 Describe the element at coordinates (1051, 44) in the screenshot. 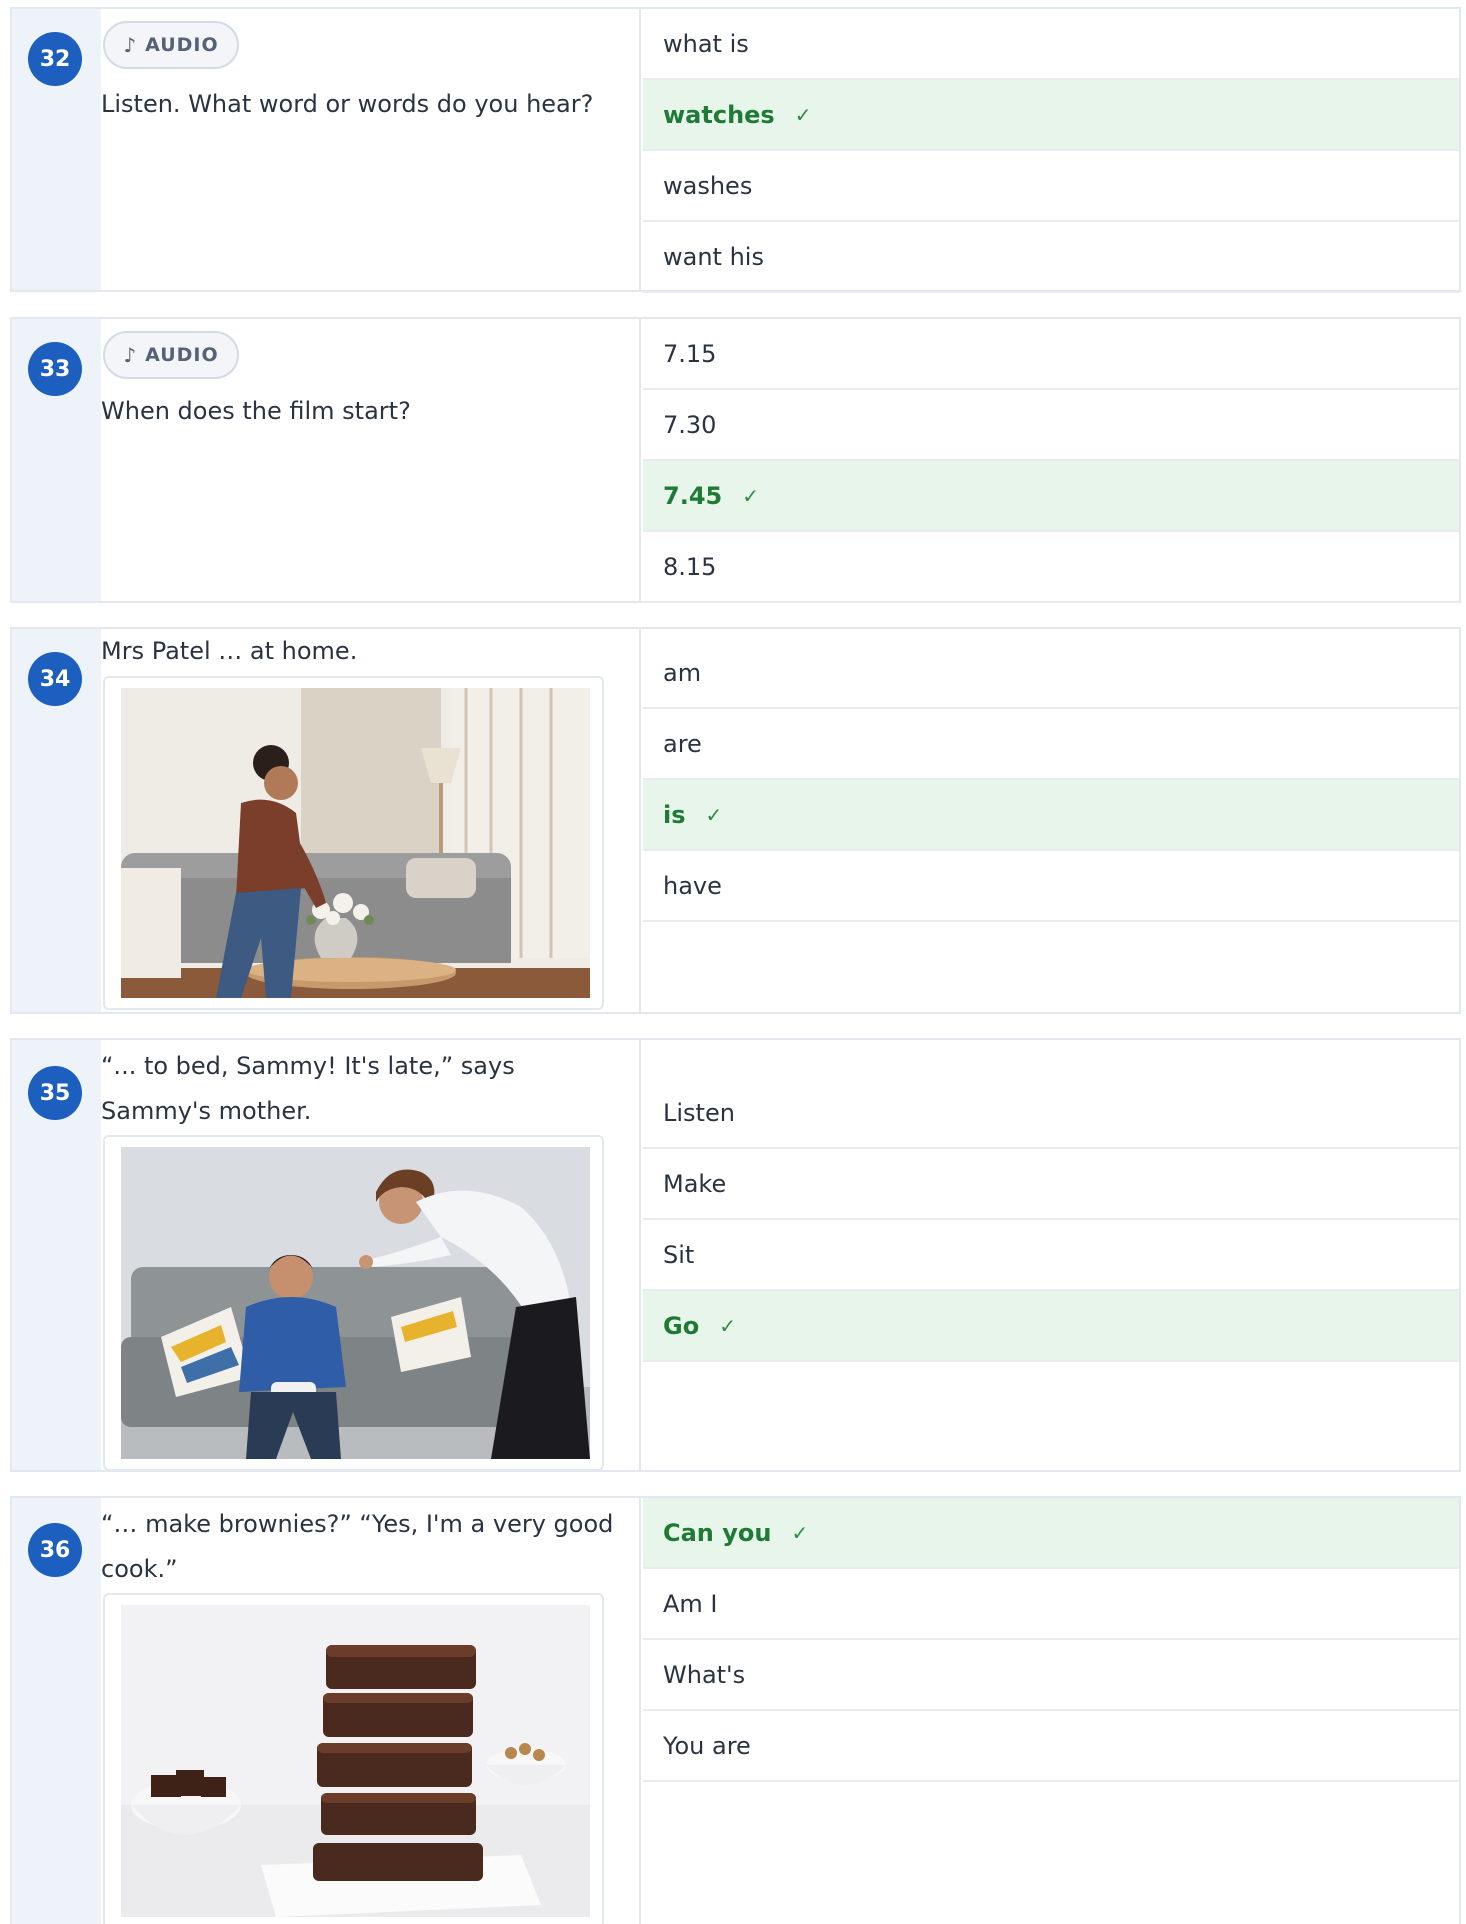

I see `answer-option: what is` at that location.